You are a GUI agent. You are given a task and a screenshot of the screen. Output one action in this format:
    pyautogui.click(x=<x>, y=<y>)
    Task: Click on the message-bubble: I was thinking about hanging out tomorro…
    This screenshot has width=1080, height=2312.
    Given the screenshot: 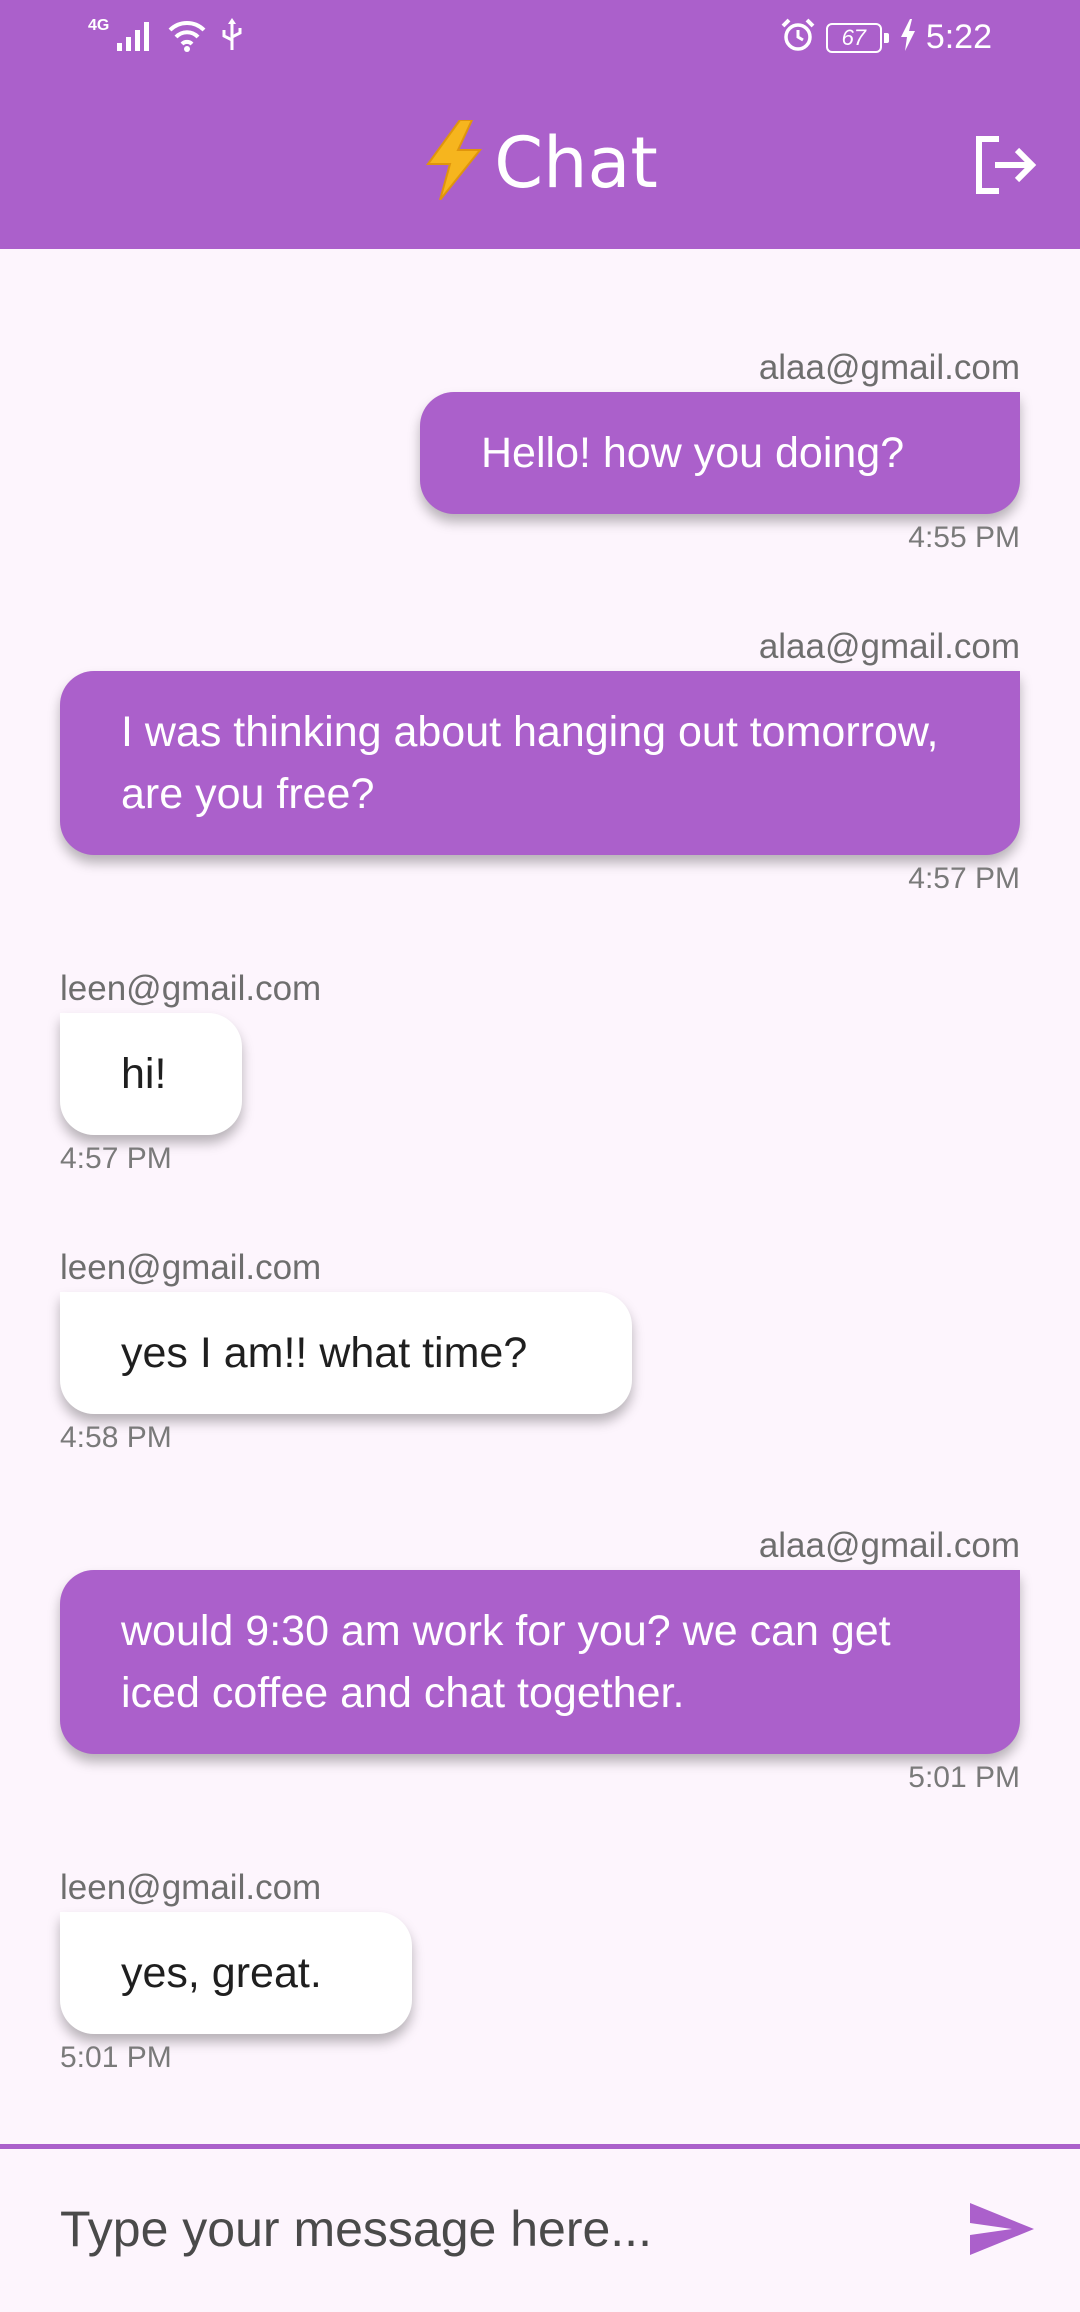 What is the action you would take?
    pyautogui.click(x=540, y=763)
    